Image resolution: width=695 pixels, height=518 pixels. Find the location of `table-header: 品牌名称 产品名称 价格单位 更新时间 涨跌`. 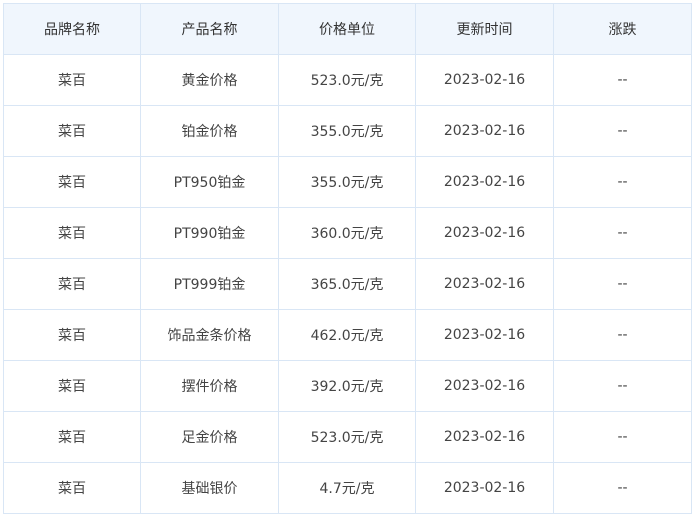

table-header: 品牌名称 产品名称 价格单位 更新时间 涨跌 is located at coordinates (347, 29).